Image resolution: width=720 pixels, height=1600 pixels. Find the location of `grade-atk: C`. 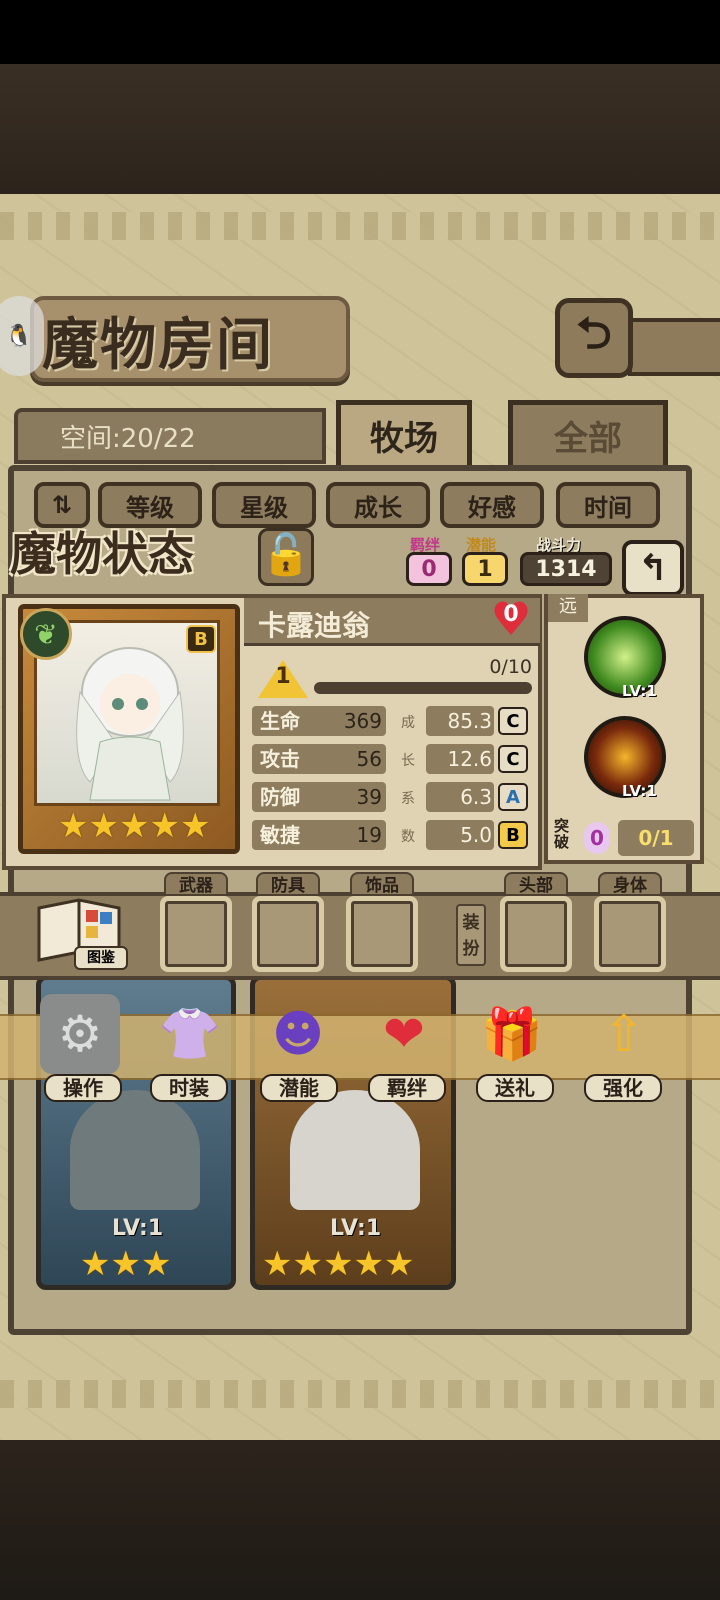

grade-atk: C is located at coordinates (513, 759).